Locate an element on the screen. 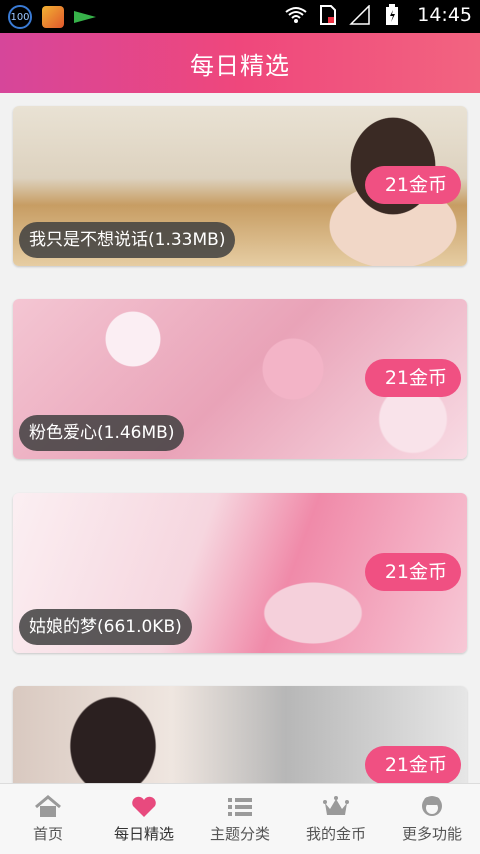 The image size is (480, 854). tab-home: 首页 is located at coordinates (48, 819).